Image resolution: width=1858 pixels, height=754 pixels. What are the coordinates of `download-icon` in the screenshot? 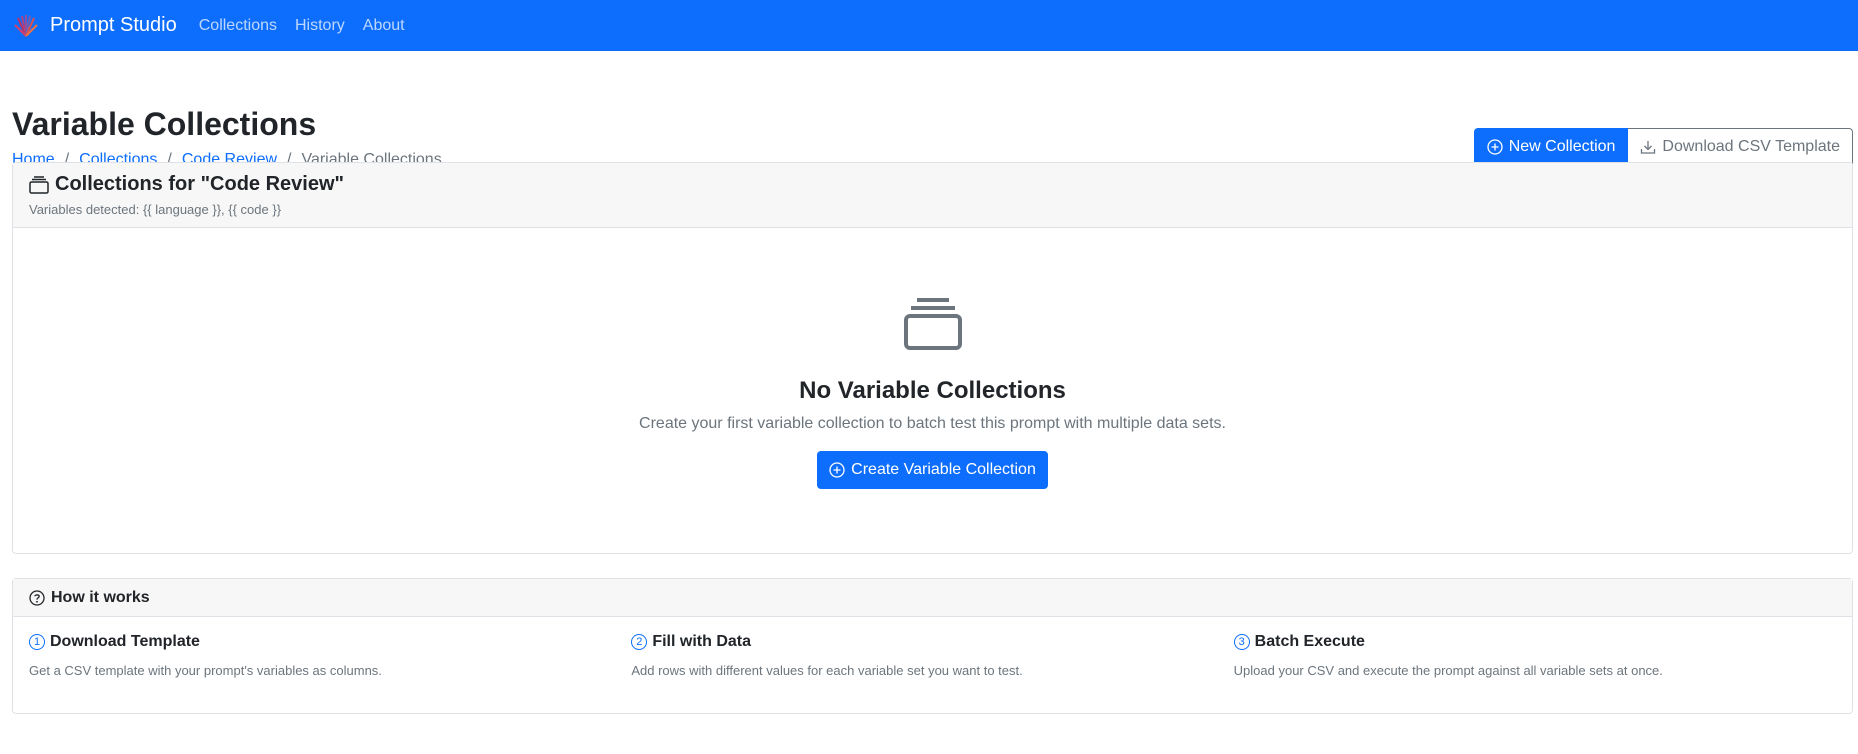 It's located at (1648, 147).